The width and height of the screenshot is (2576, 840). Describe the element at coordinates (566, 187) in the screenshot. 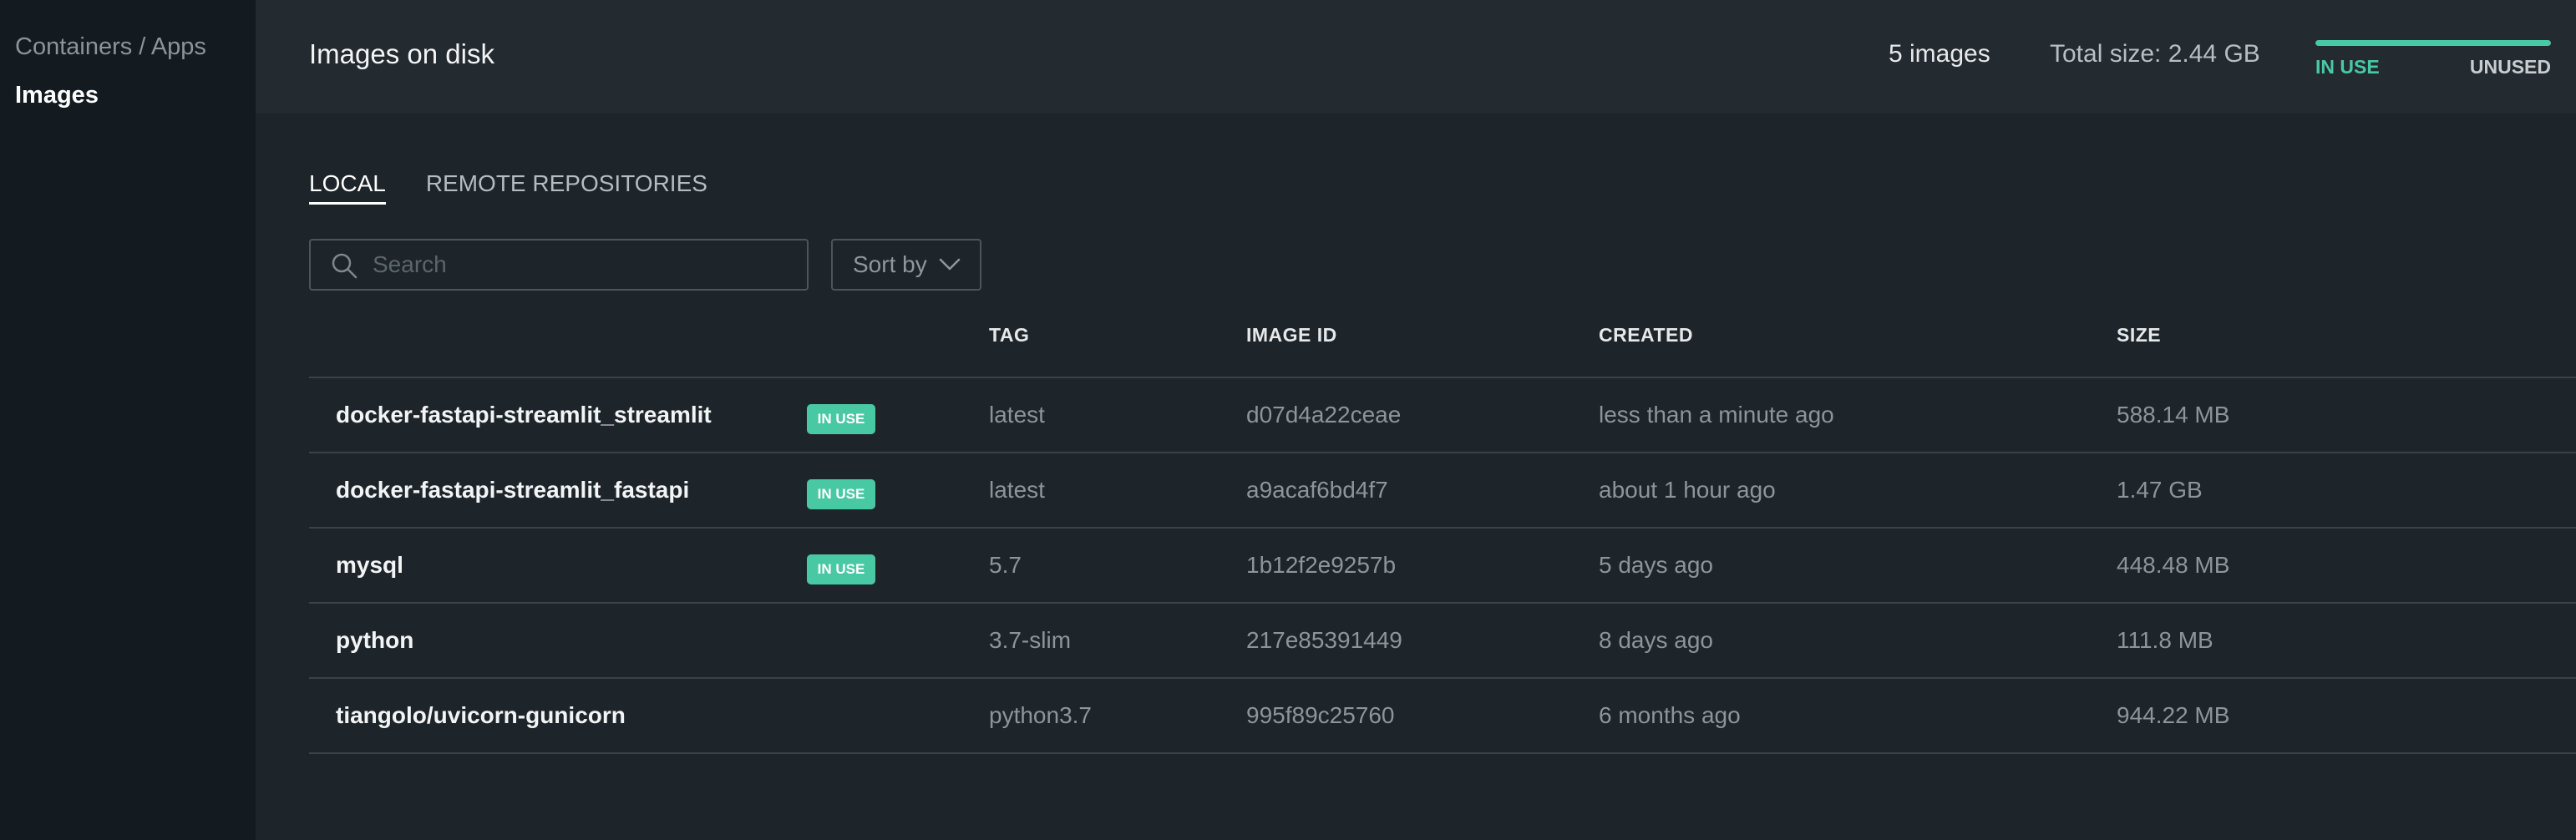

I see `tab-remote-repositories: REMOTE REPOSITORIES` at that location.